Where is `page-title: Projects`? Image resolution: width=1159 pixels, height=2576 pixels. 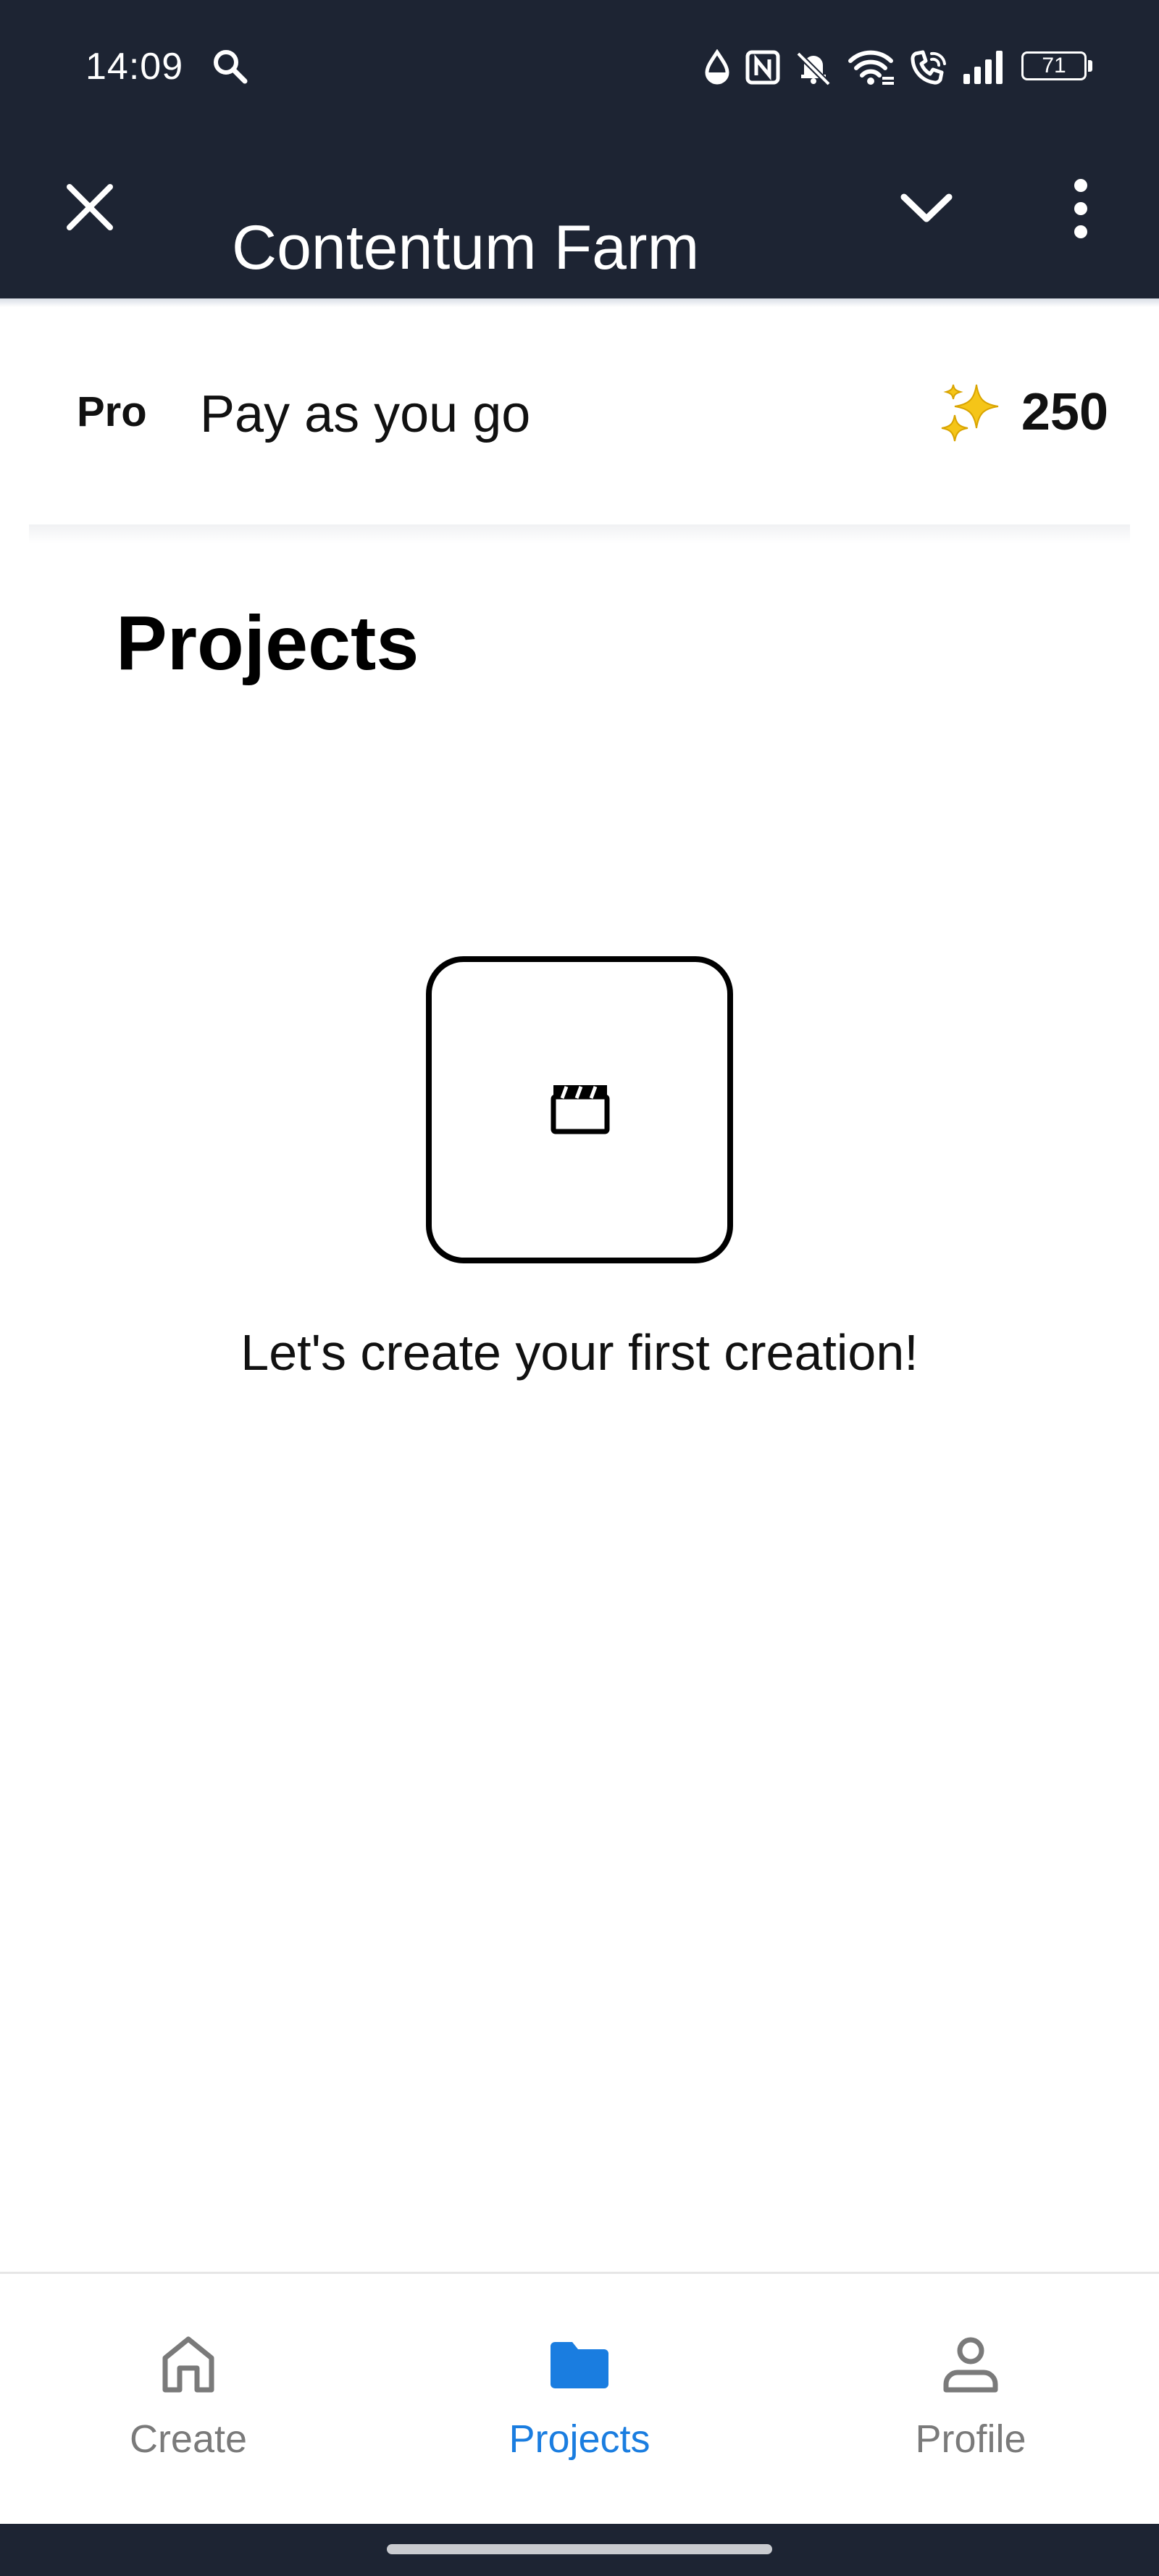
page-title: Projects is located at coordinates (267, 643).